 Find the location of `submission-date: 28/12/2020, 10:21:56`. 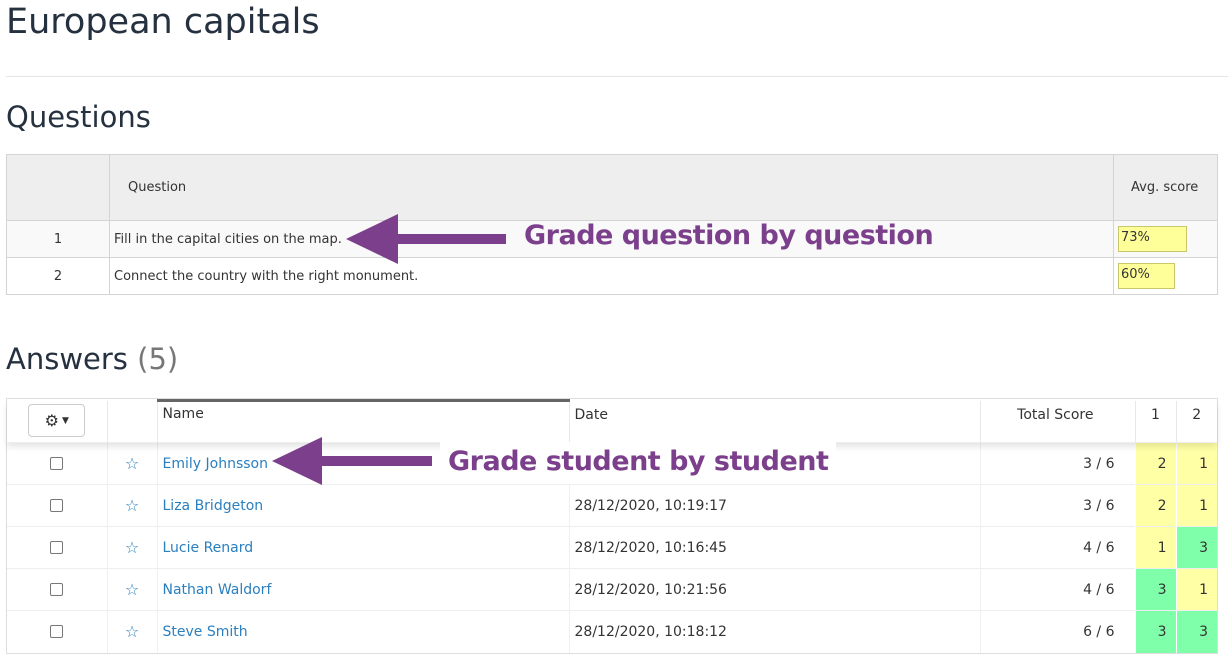

submission-date: 28/12/2020, 10:21:56 is located at coordinates (774, 589).